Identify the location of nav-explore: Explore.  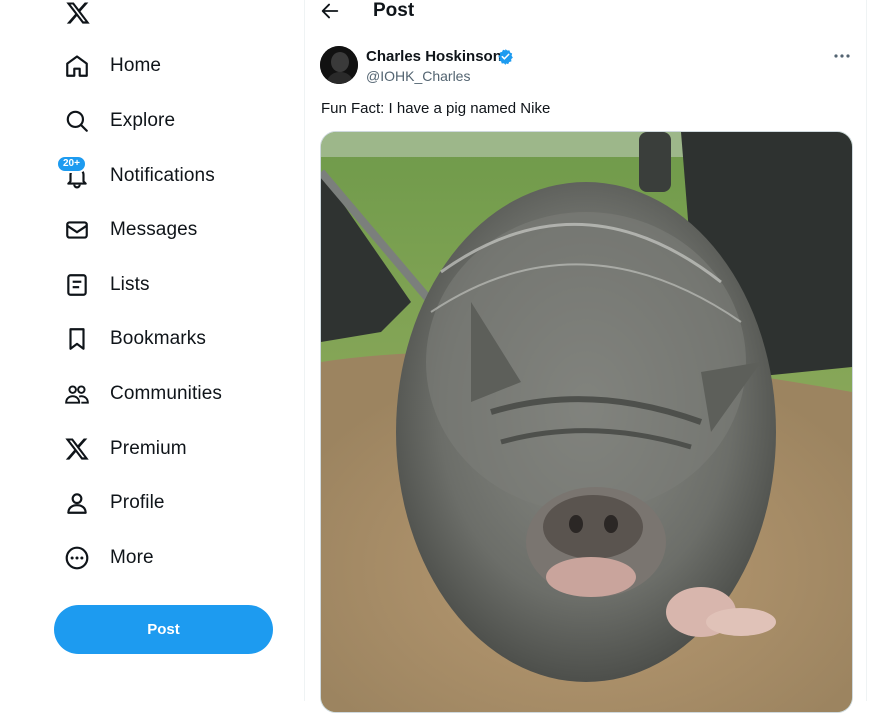
(119, 121).